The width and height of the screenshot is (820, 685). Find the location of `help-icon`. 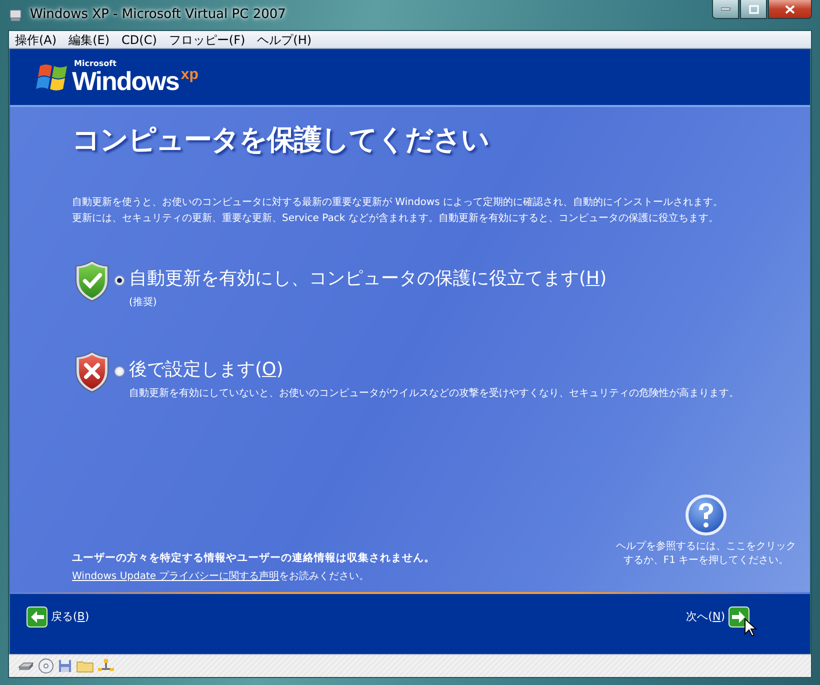

help-icon is located at coordinates (706, 515).